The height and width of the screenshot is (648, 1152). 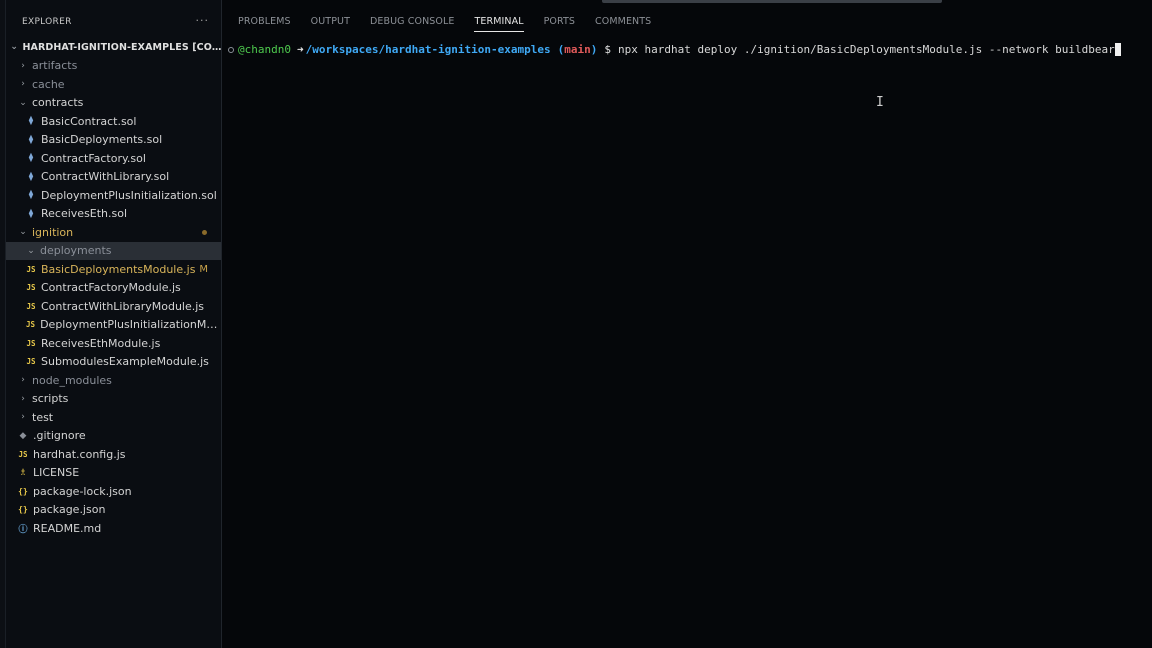 What do you see at coordinates (113, 84) in the screenshot?
I see `folder-item: › cache` at bounding box center [113, 84].